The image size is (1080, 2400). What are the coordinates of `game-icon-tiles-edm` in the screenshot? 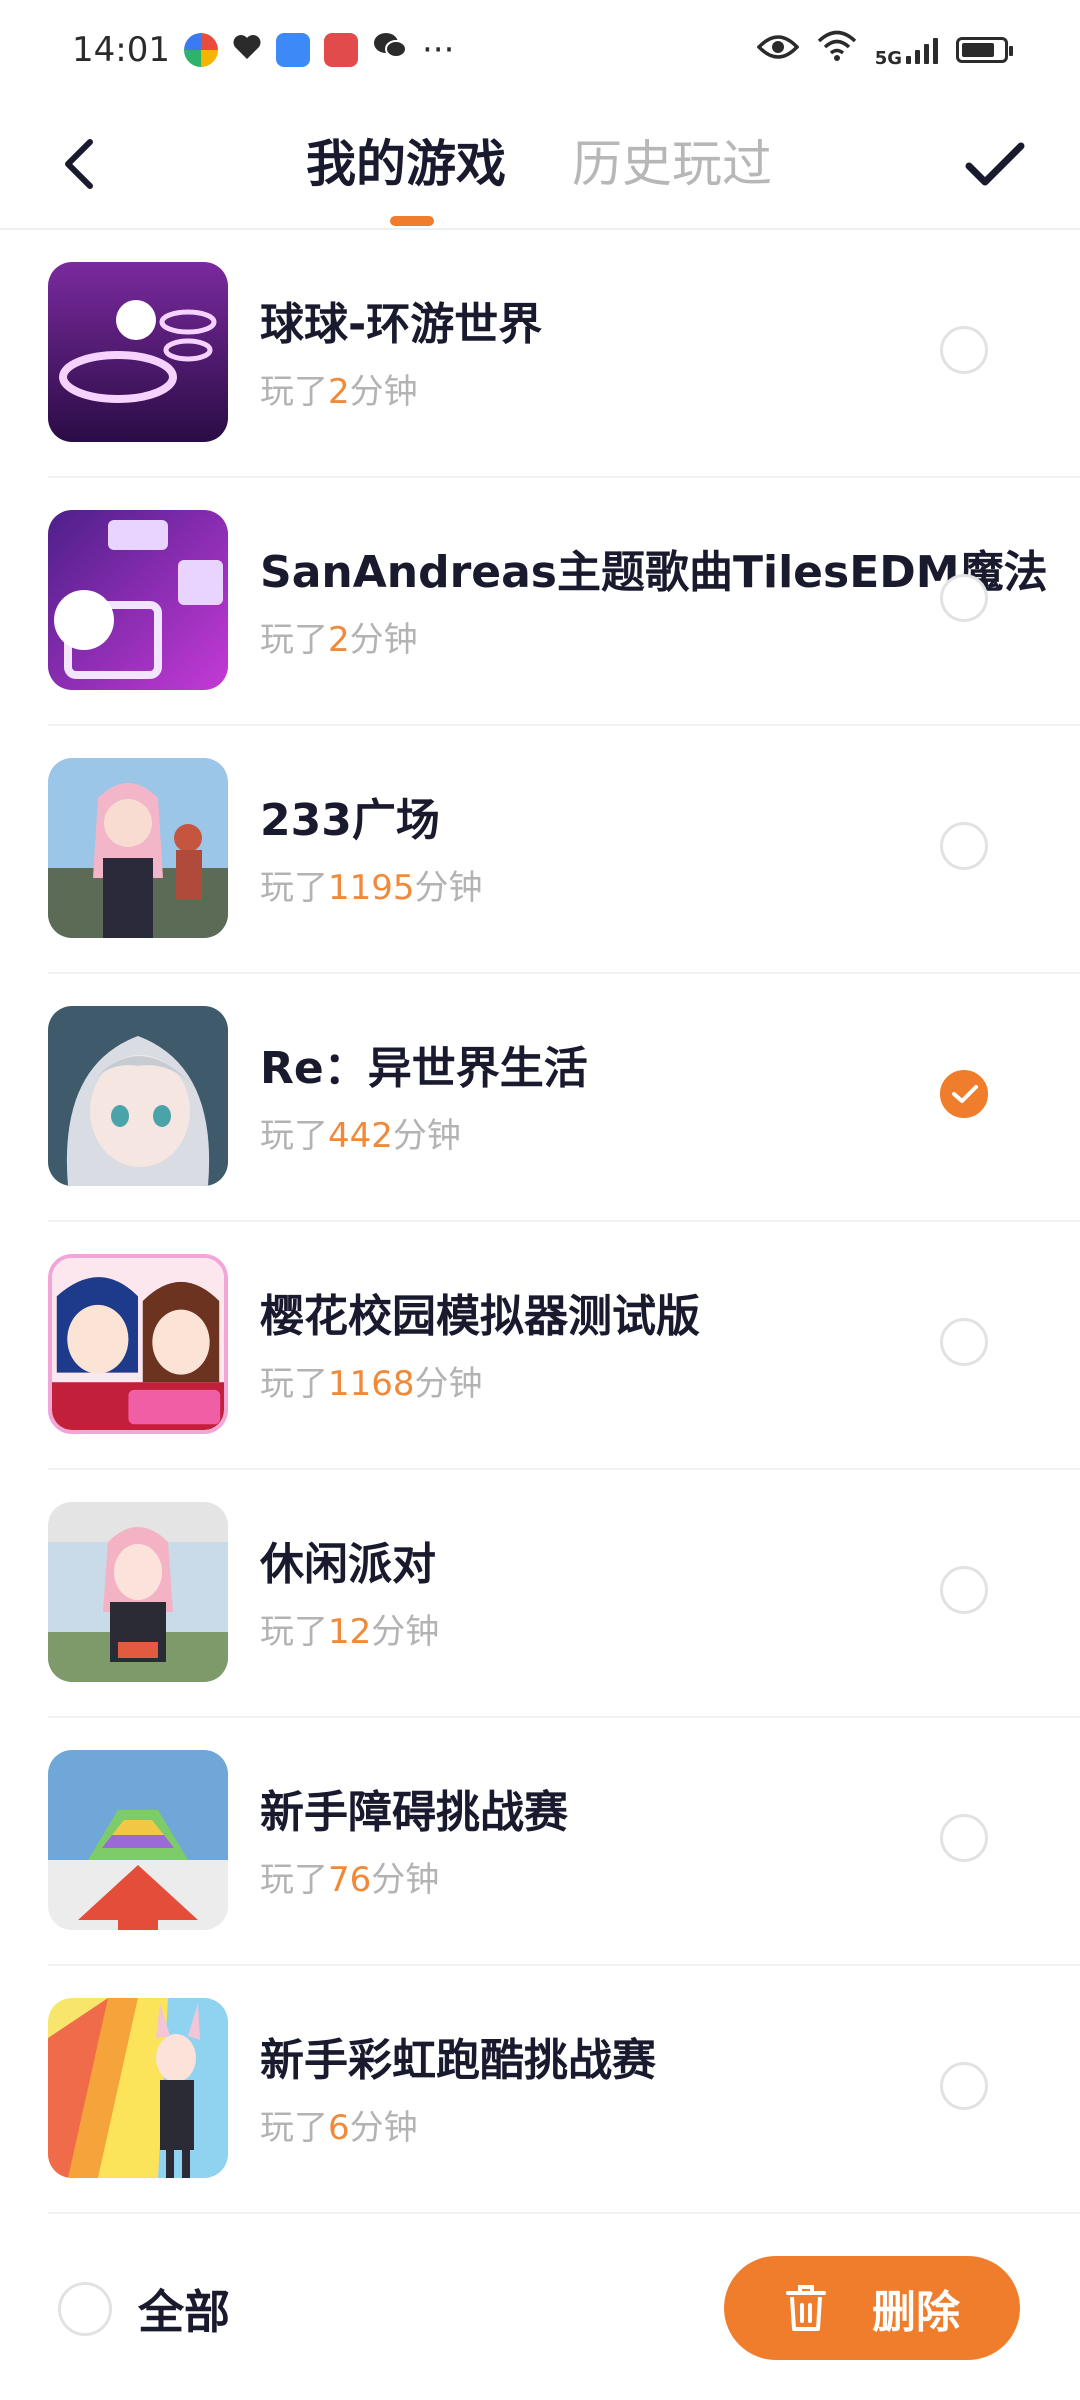 It's located at (138, 600).